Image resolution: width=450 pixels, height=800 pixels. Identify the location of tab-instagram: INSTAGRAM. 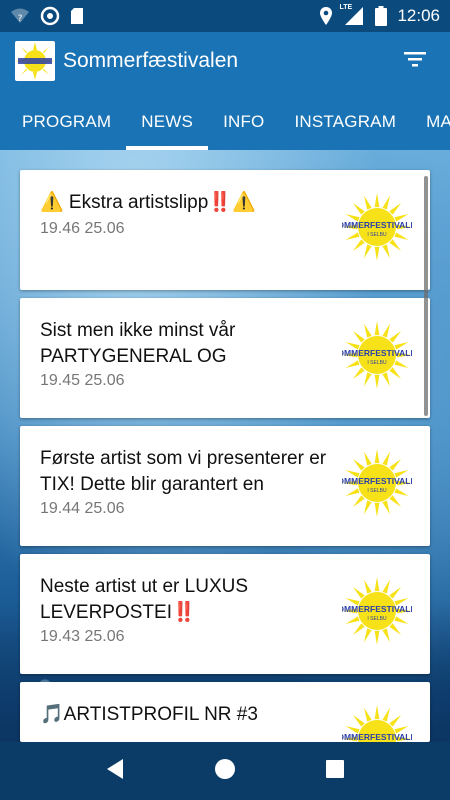
(345, 120).